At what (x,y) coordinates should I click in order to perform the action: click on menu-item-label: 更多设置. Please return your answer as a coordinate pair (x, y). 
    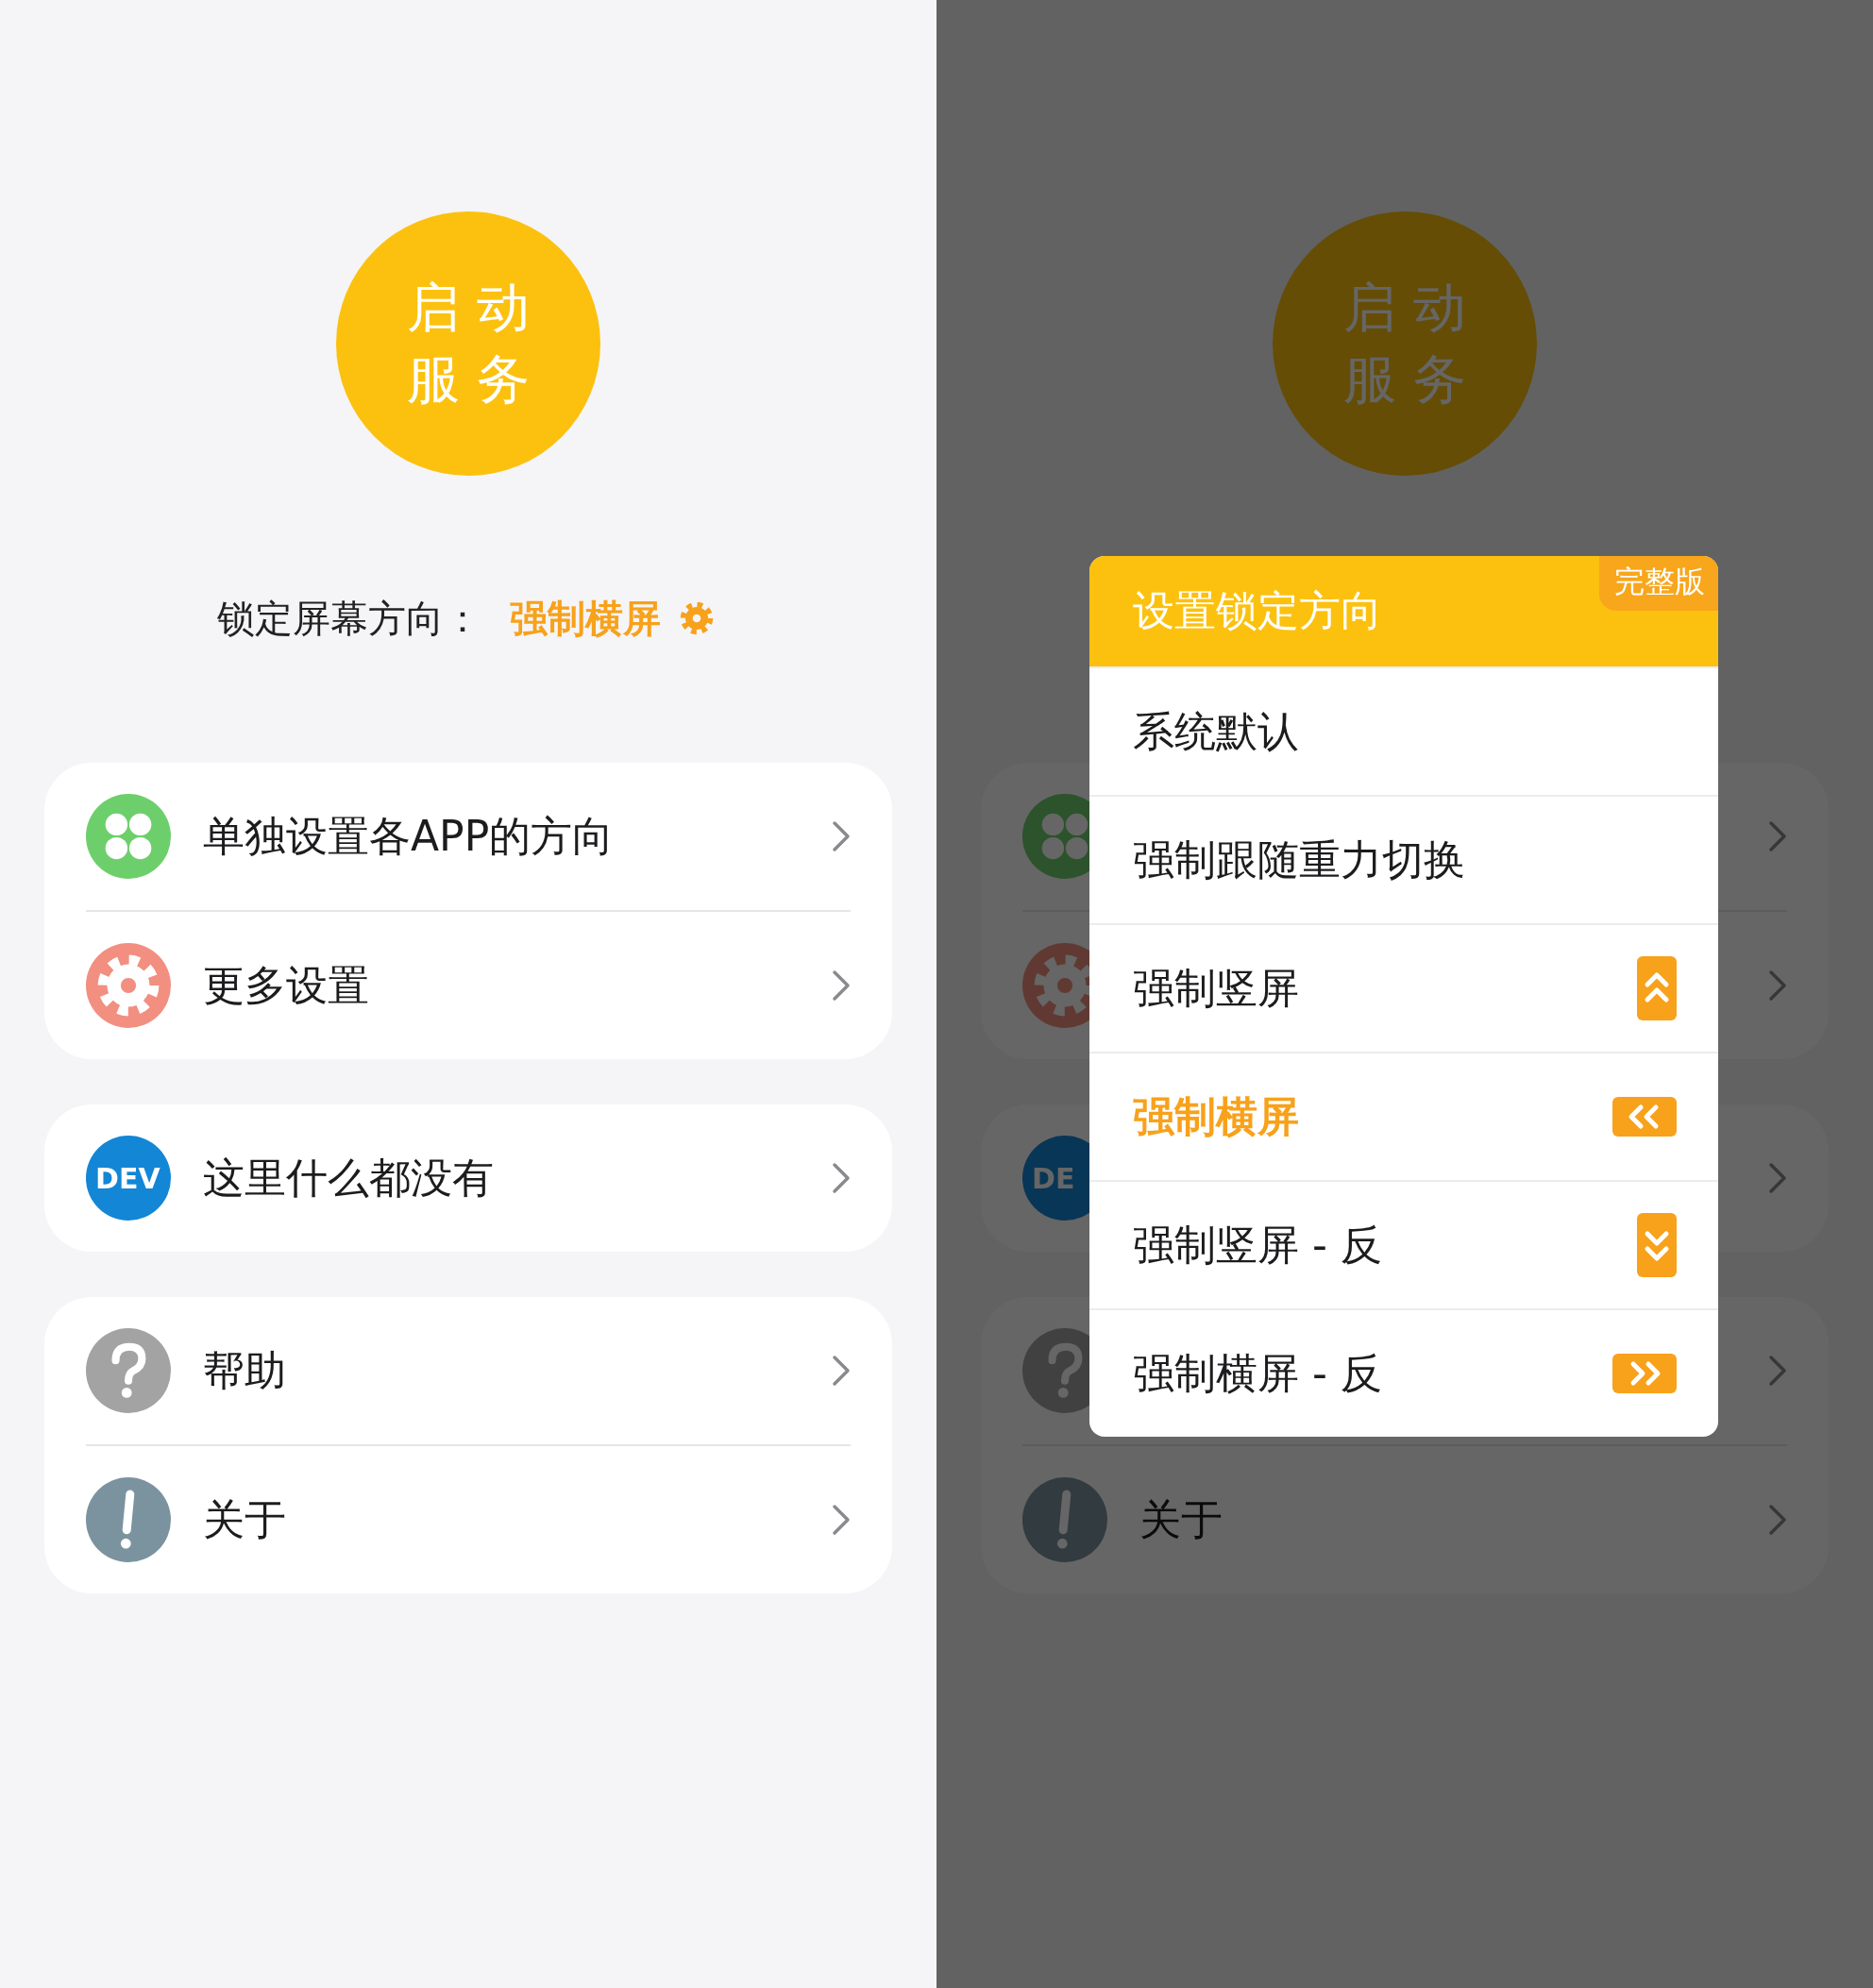
    Looking at the image, I should click on (286, 985).